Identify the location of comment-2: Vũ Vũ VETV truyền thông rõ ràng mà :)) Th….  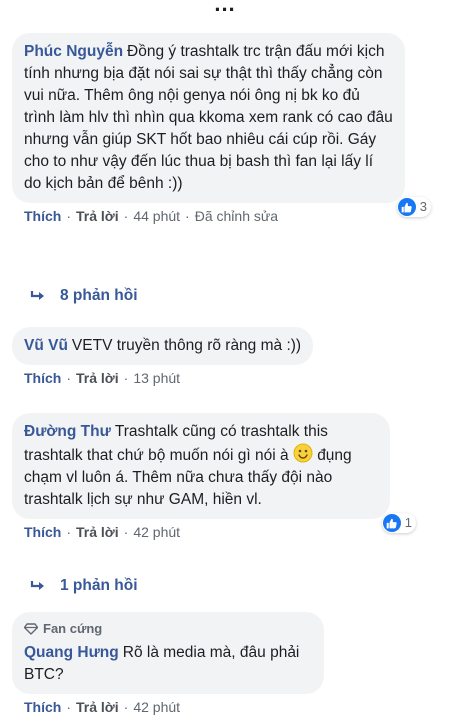
(163, 357).